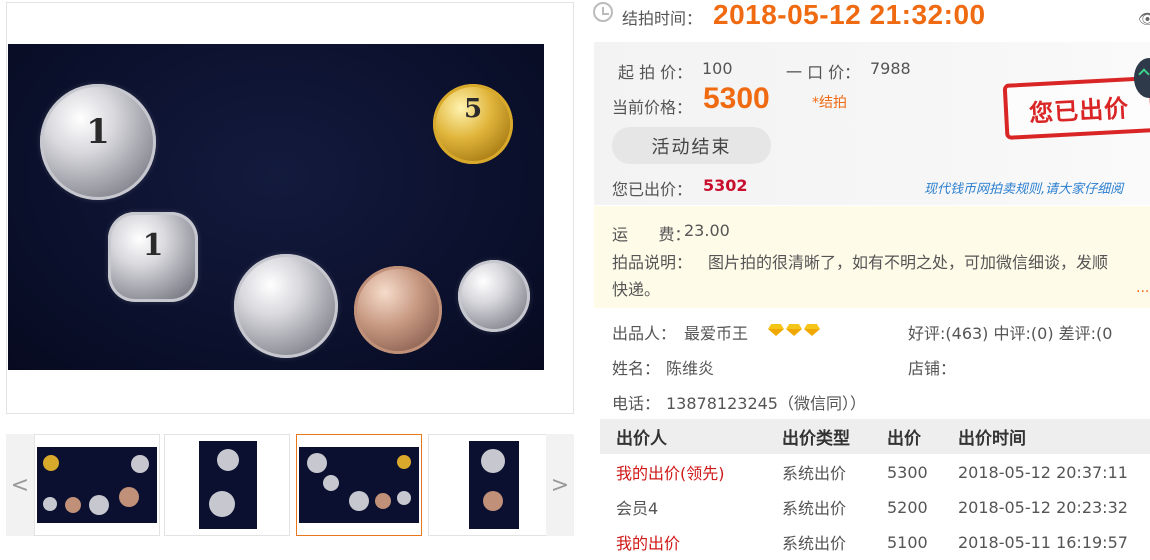 The height and width of the screenshot is (560, 1150). What do you see at coordinates (907, 507) in the screenshot?
I see `row-price: 5200` at bounding box center [907, 507].